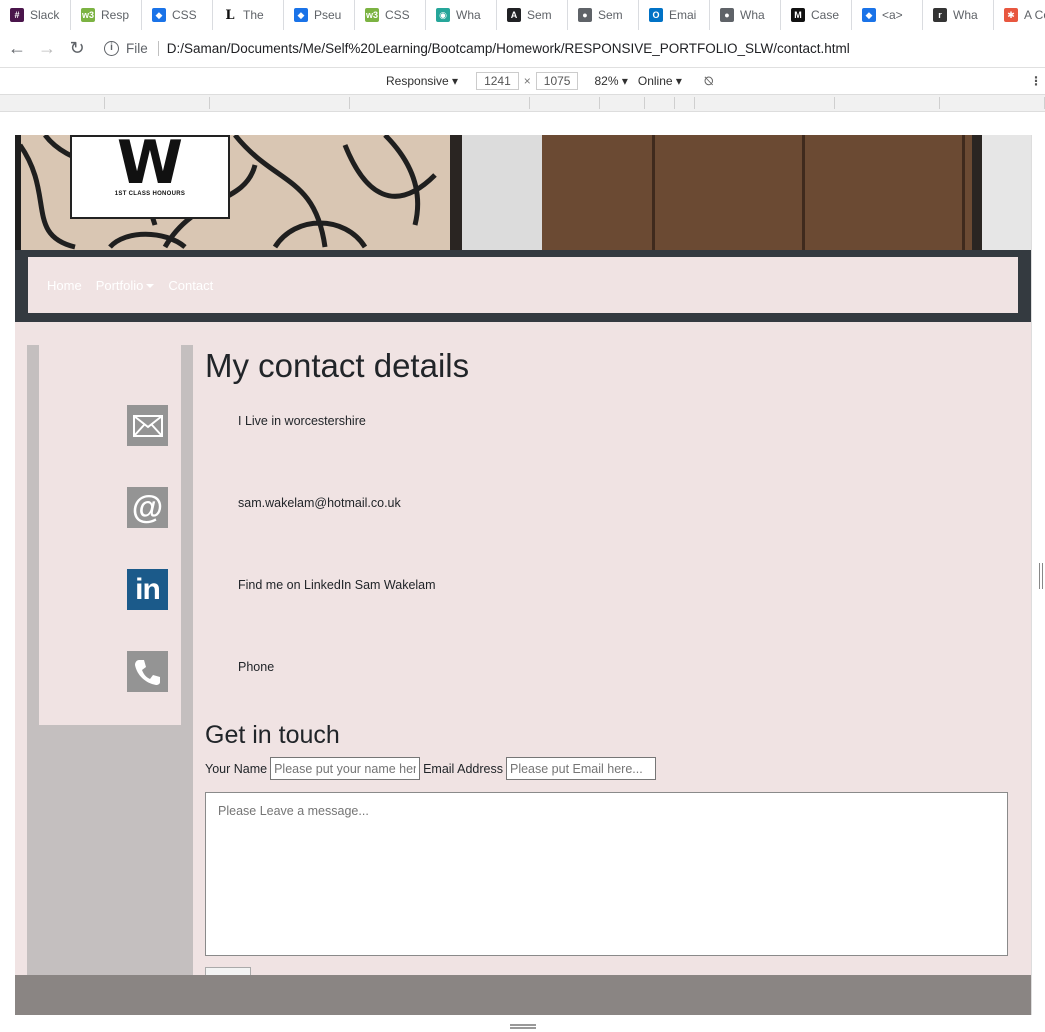 The width and height of the screenshot is (1045, 1032). What do you see at coordinates (683, 15) in the screenshot?
I see `tab-label: Emai` at bounding box center [683, 15].